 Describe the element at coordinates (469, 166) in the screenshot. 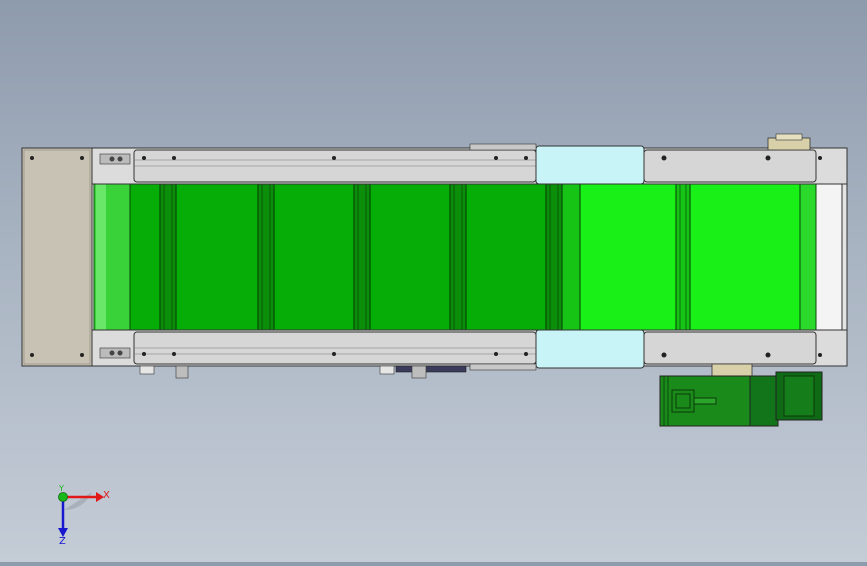

I see `top-side-rail` at that location.